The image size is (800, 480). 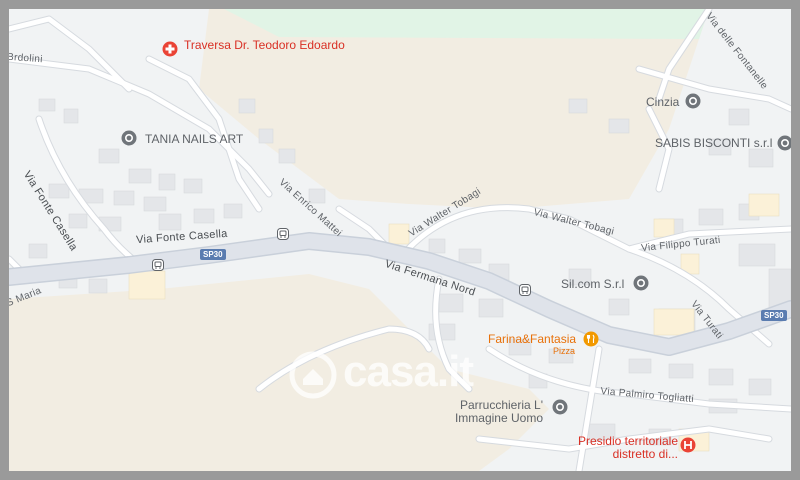 What do you see at coordinates (592, 284) in the screenshot?
I see `poi-label-silcom: Sil.com S.r.l` at bounding box center [592, 284].